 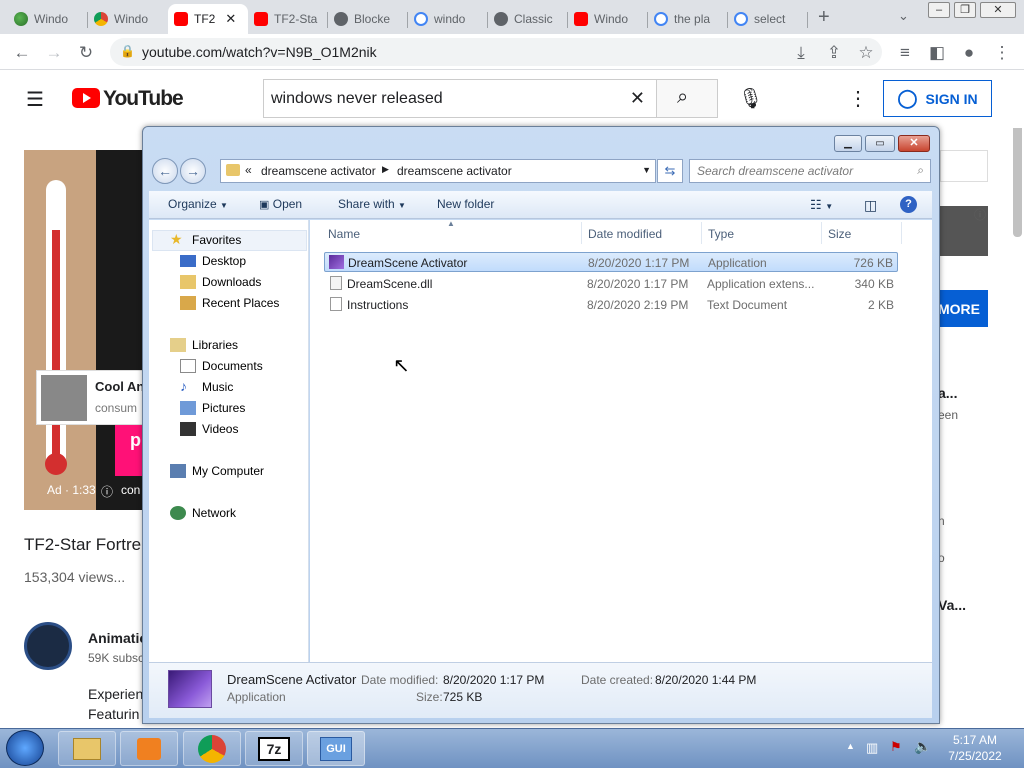 I want to click on sign-in-button: ◯ SIGN IN, so click(x=937, y=98).